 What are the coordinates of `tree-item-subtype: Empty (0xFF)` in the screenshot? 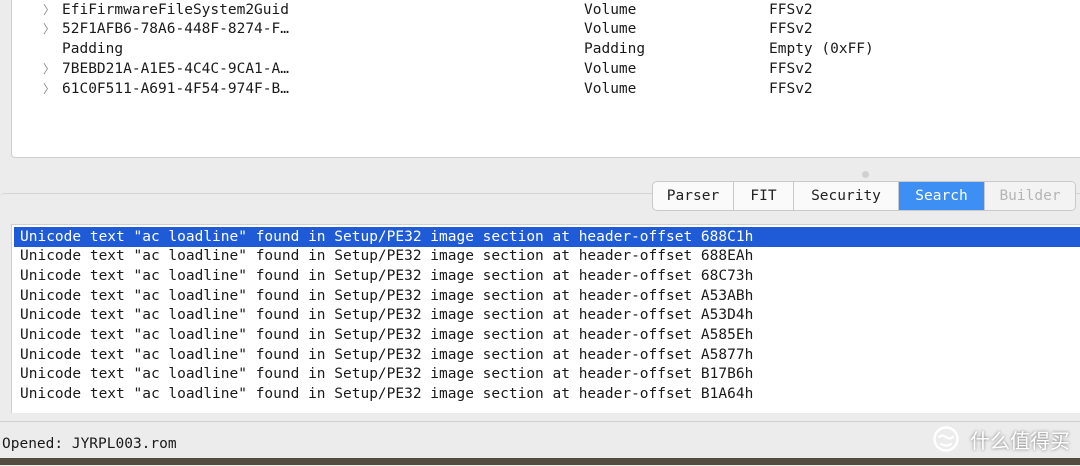 It's located at (821, 49).